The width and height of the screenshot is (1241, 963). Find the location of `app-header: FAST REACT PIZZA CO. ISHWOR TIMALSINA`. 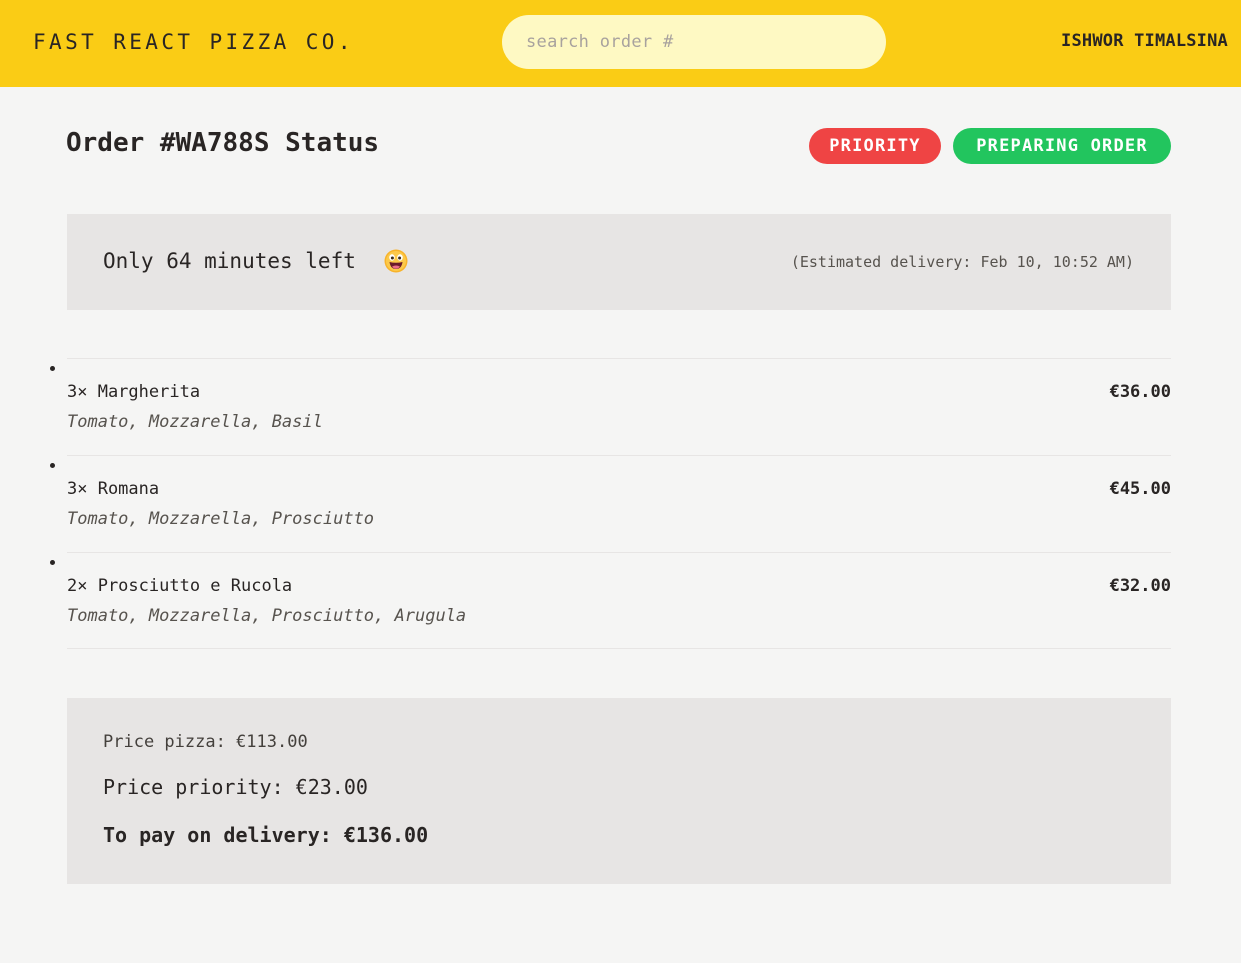

app-header: FAST REACT PIZZA CO. ISHWOR TIMALSINA is located at coordinates (620, 43).